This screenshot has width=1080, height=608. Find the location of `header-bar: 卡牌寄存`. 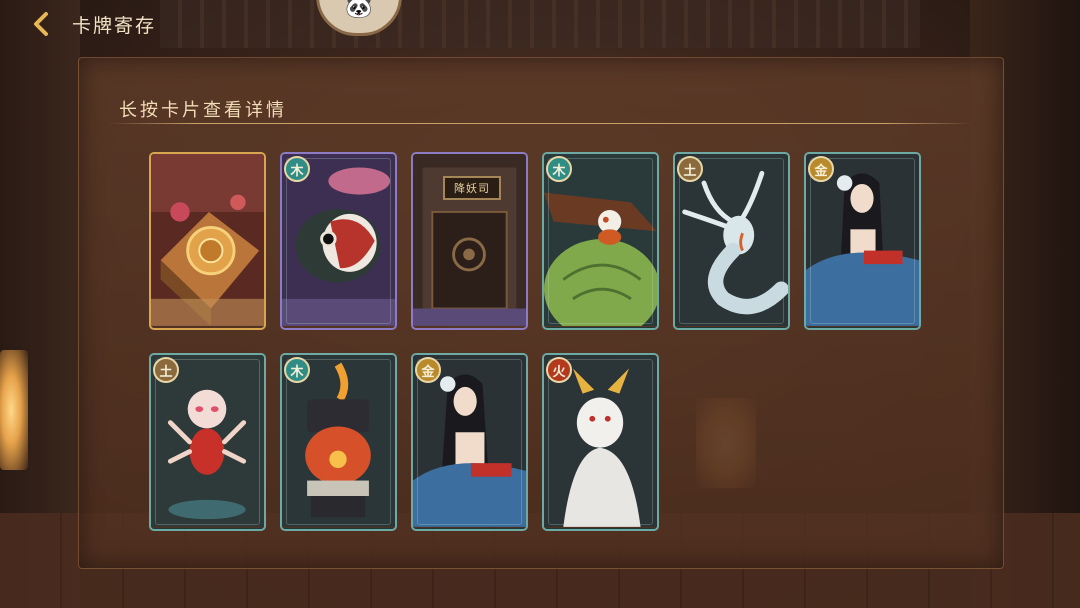

header-bar: 卡牌寄存 is located at coordinates (150, 24).